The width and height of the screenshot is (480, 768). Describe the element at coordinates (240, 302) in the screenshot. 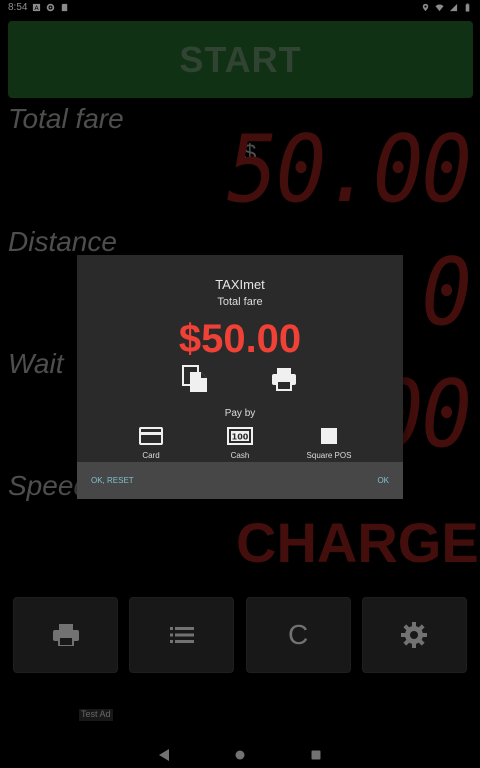

I see `dialog-subtitle: Total fare` at that location.